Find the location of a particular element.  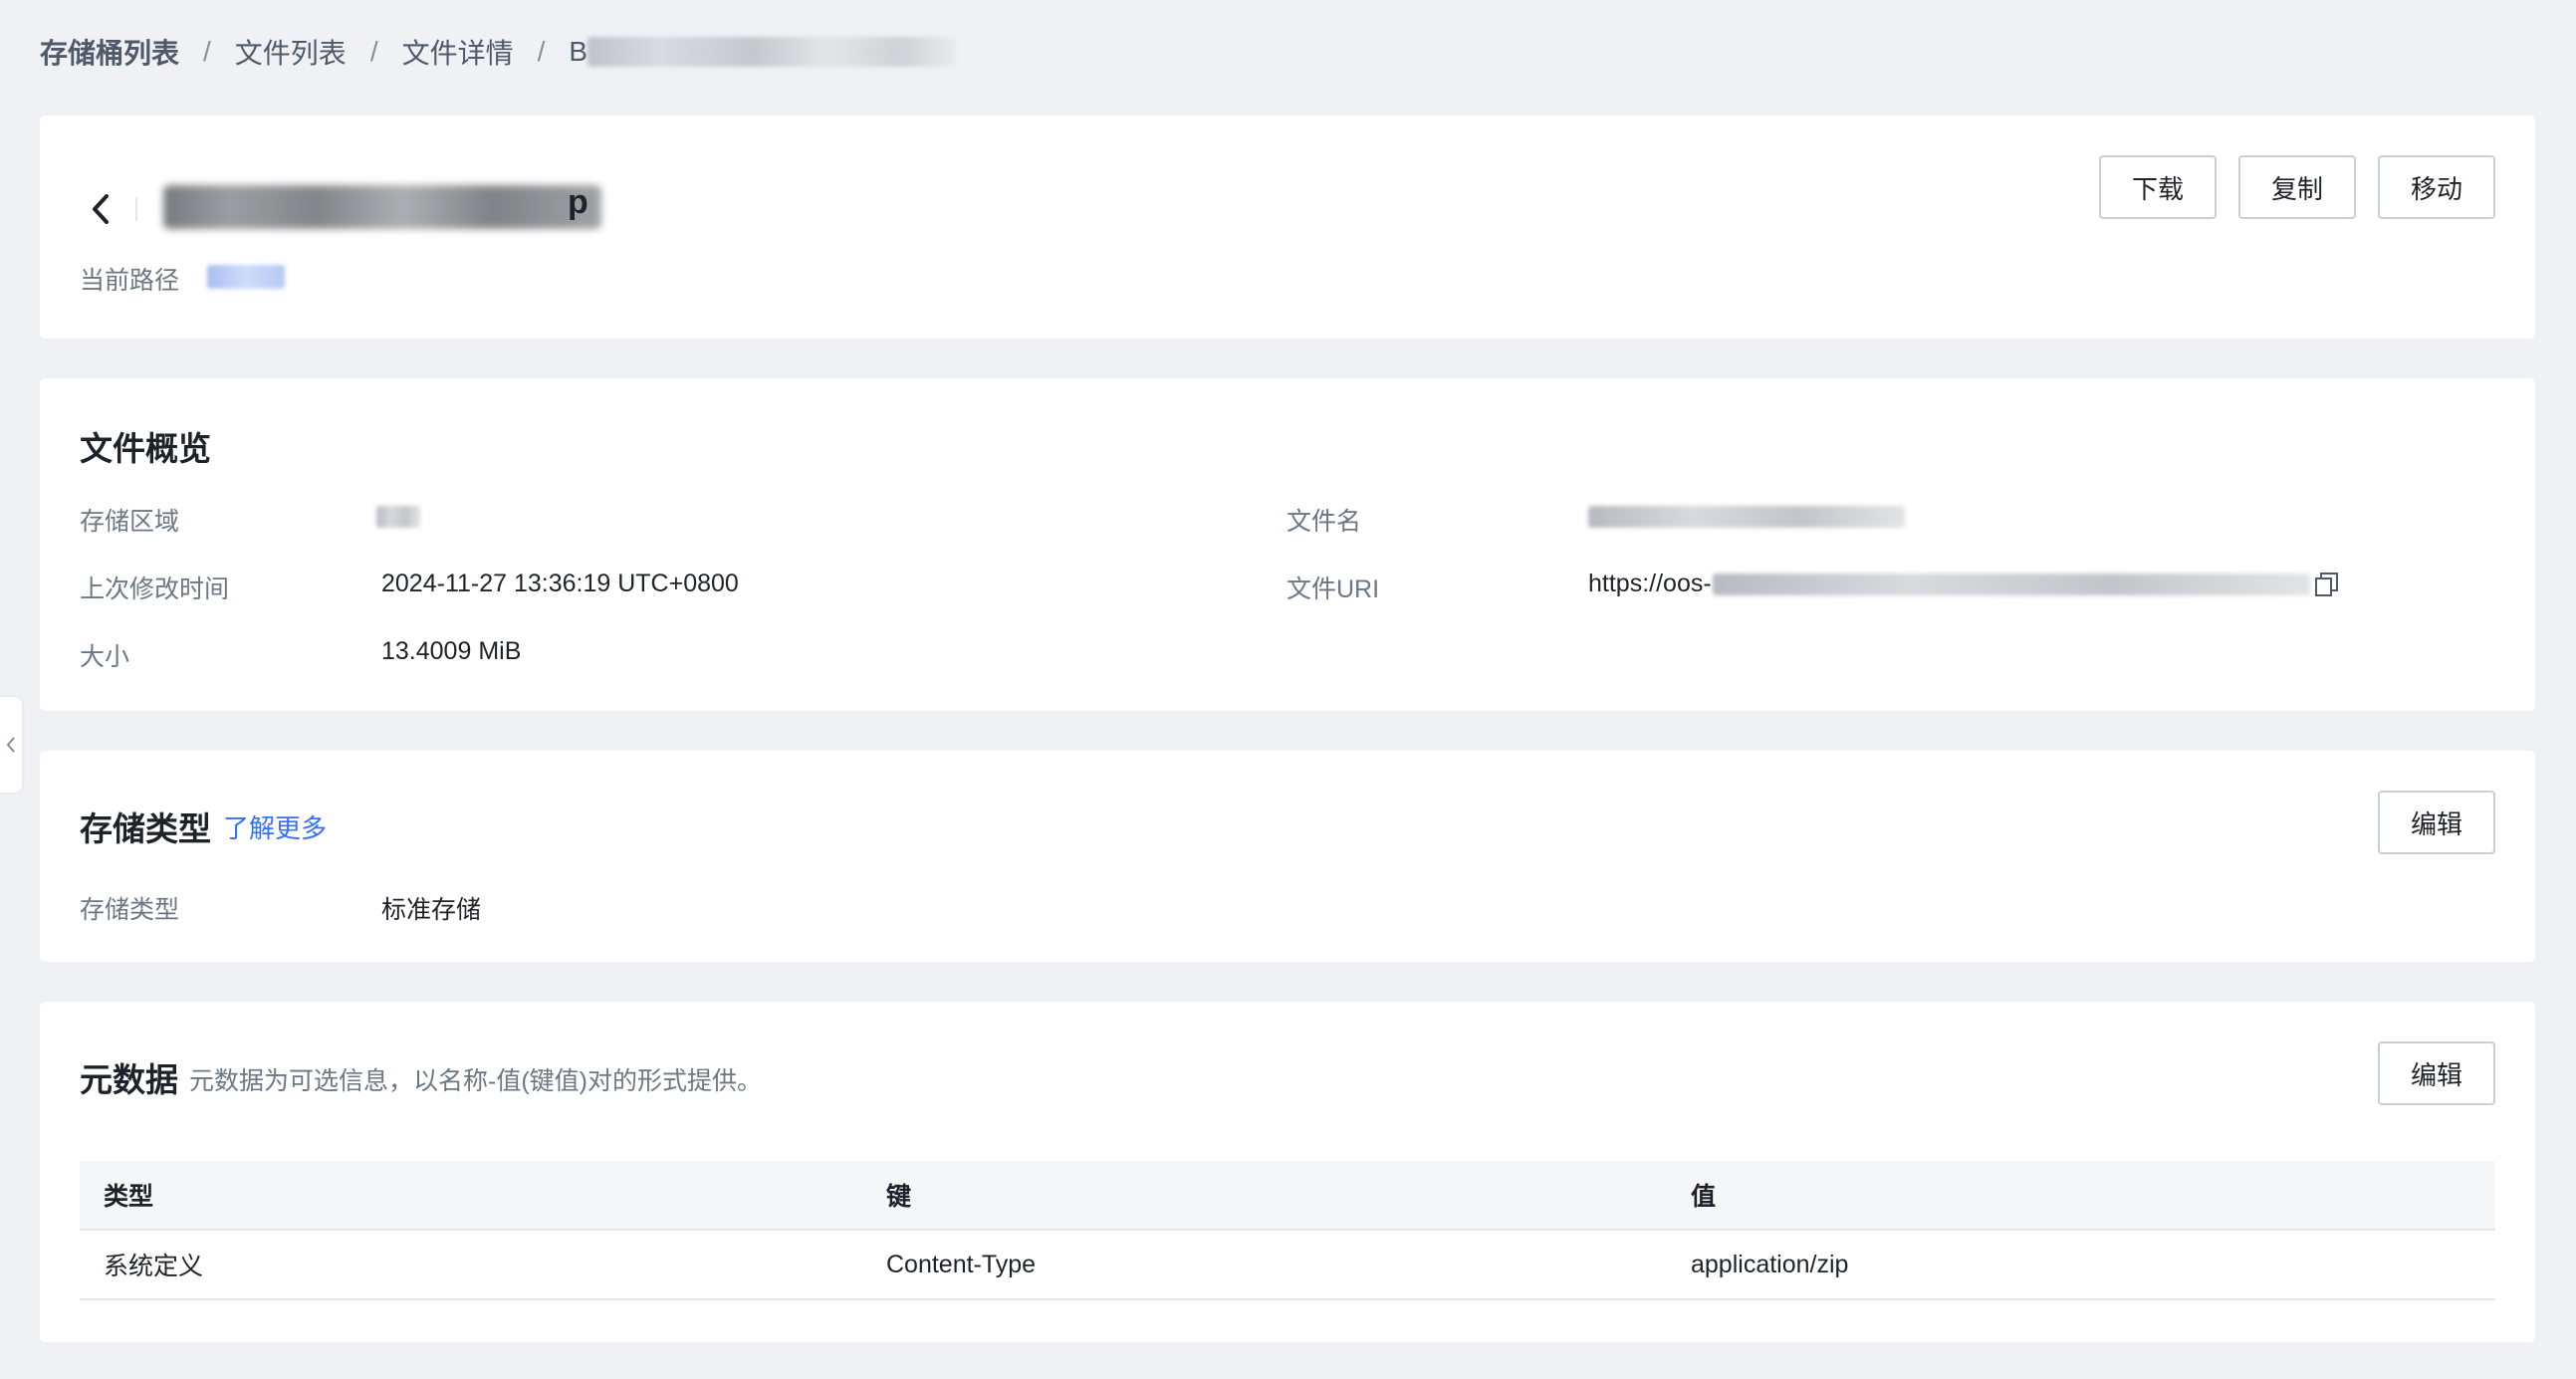

sidebar-expand-tab is located at coordinates (11, 745).